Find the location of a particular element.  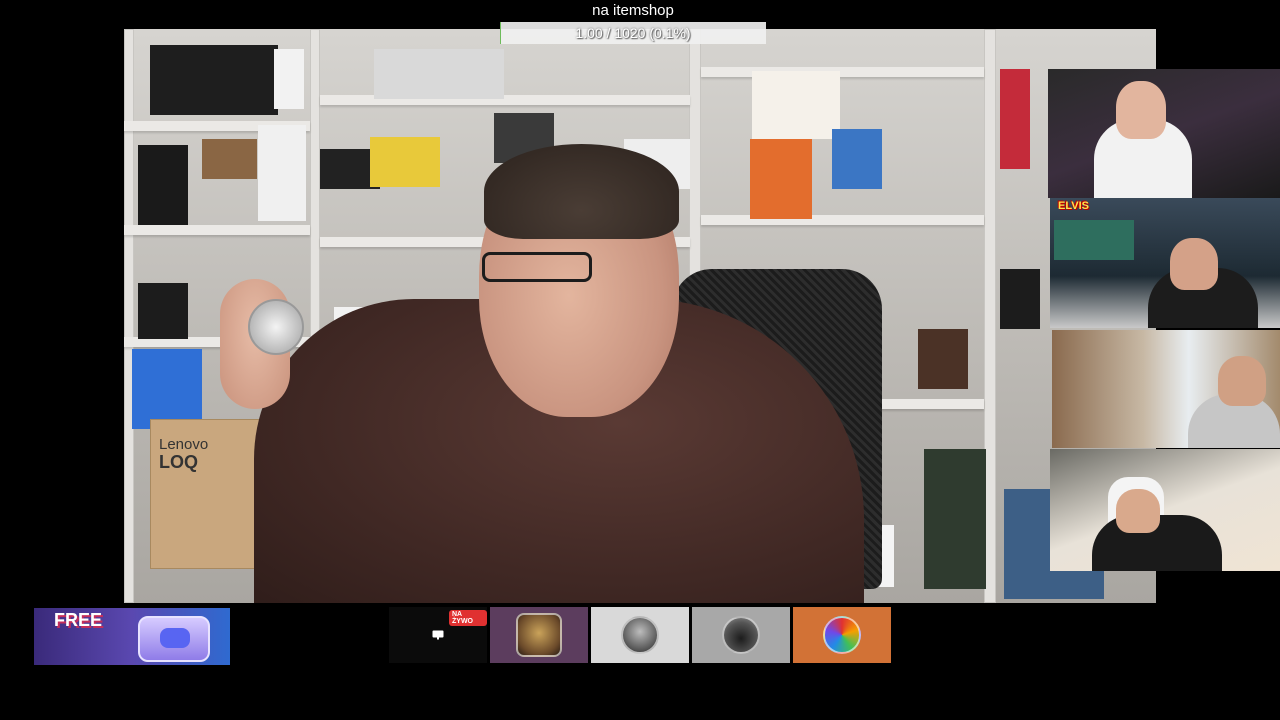

goal-progress-bar: 1.00 / 1020 (0.1%) is located at coordinates (633, 33).